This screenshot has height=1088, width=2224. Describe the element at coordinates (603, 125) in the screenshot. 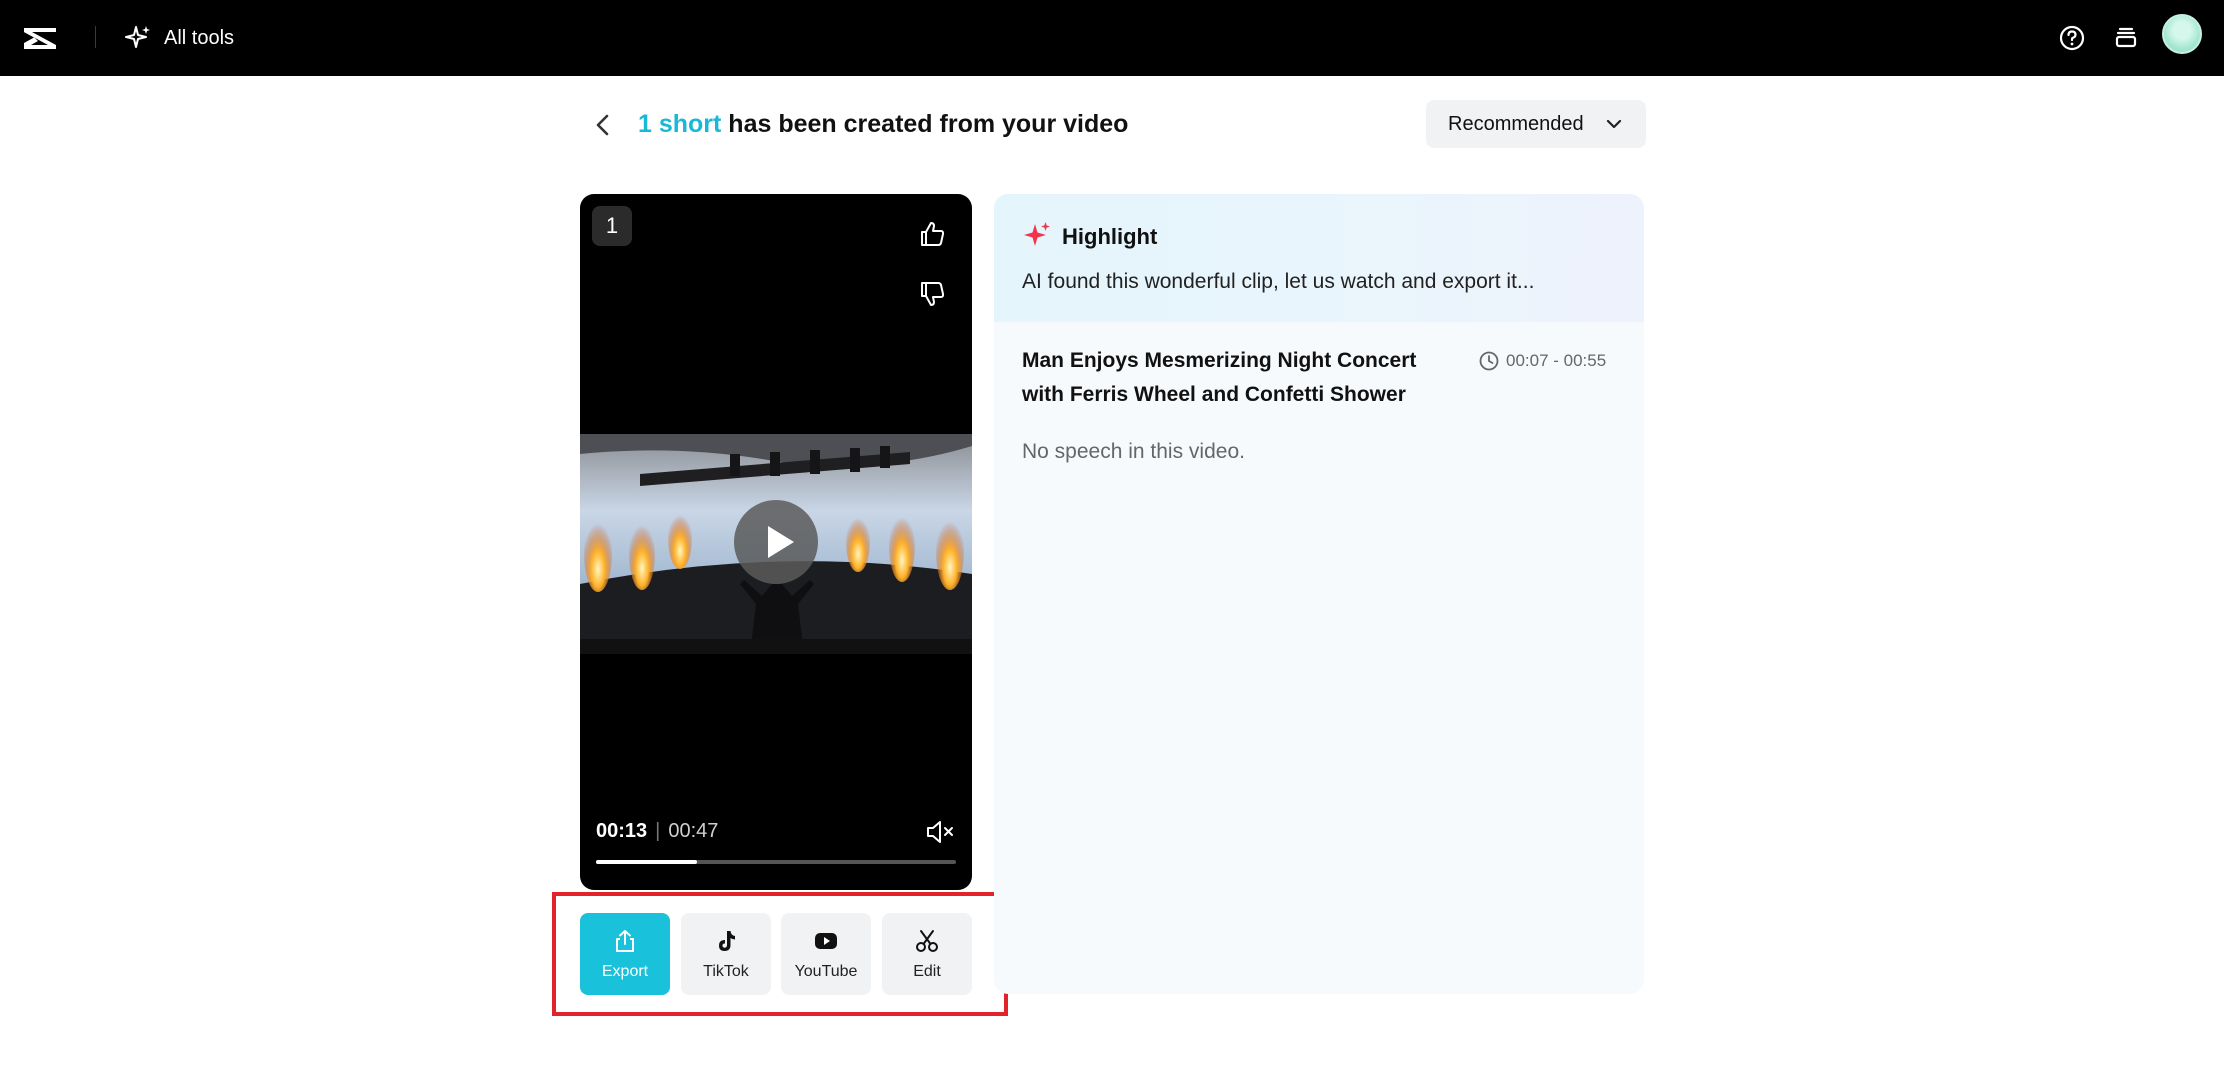

I see `back-chevron-icon` at that location.